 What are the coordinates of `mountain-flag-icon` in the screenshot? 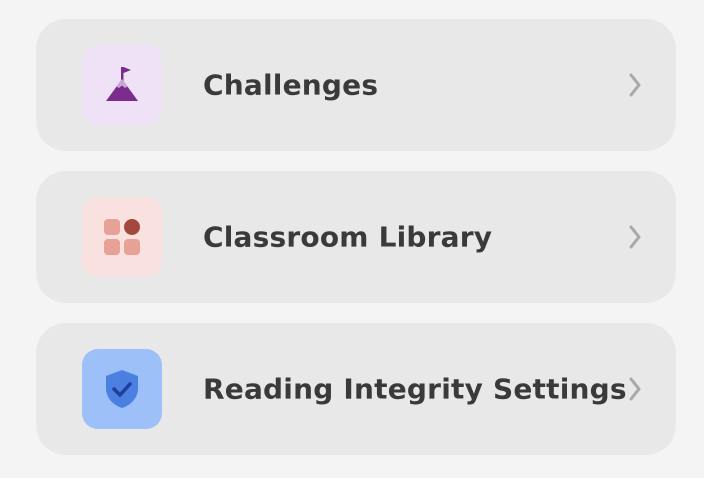 It's located at (122, 84).